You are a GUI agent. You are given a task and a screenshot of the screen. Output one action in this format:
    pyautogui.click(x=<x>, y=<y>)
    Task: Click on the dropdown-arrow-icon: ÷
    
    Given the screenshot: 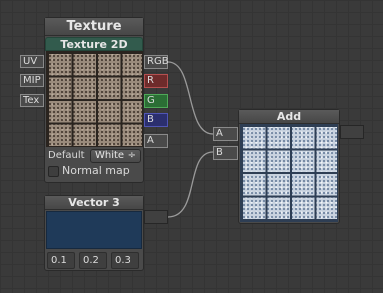 What is the action you would take?
    pyautogui.click(x=131, y=155)
    